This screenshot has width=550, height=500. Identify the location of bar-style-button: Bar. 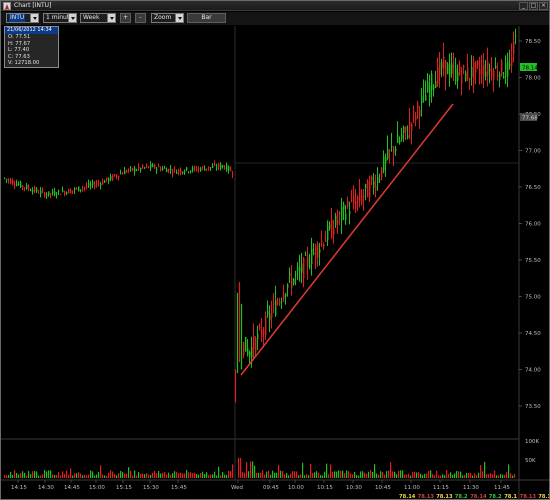
(206, 18).